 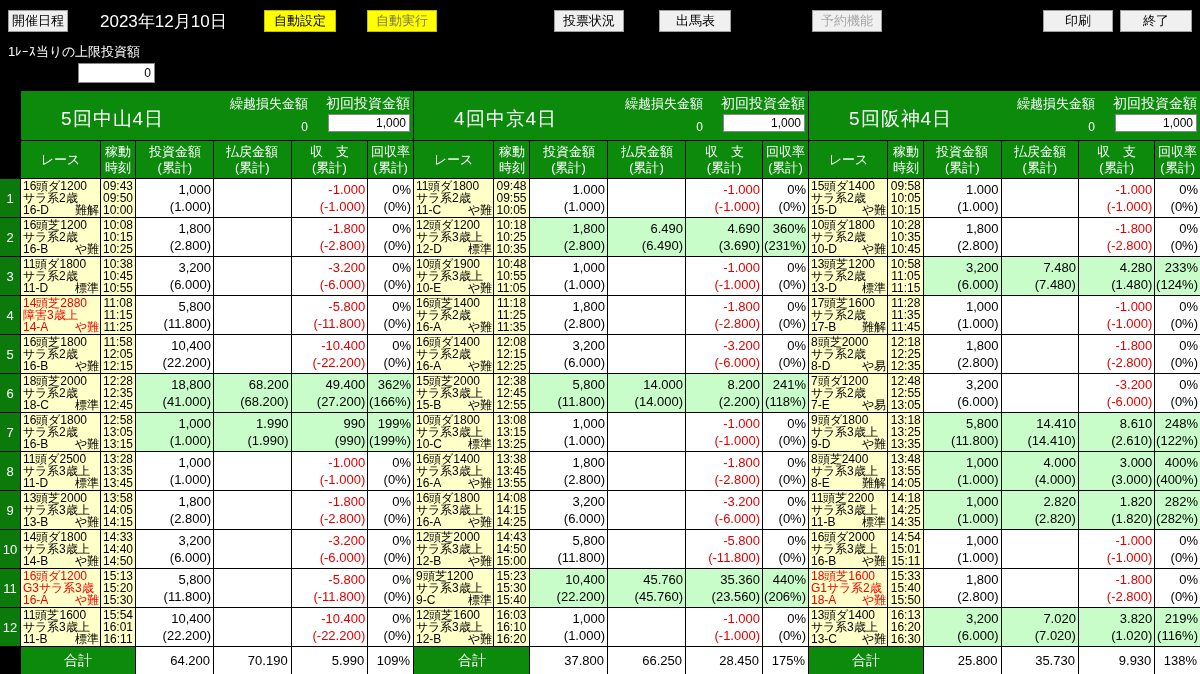 I want to click on race-code-text: 15-D, so click(x=824, y=210).